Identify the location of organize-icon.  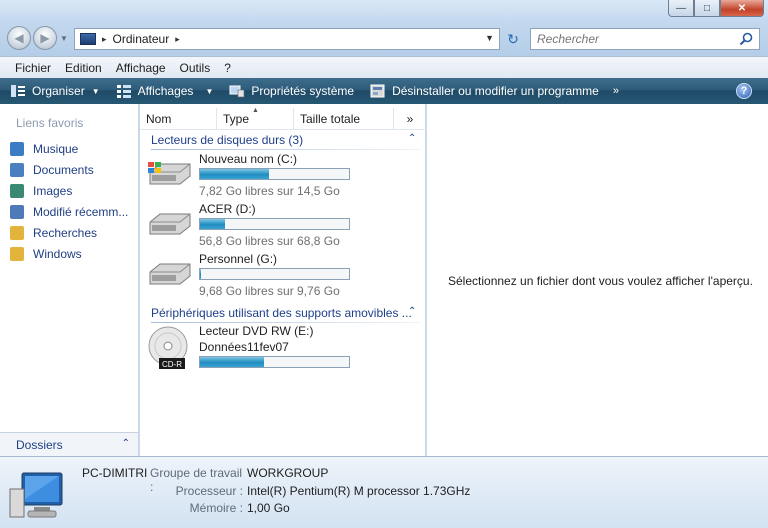
(18, 91).